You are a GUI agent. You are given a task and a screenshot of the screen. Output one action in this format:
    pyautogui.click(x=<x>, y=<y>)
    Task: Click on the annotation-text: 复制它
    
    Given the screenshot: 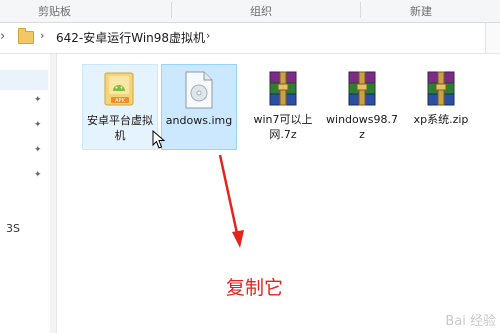 What is the action you would take?
    pyautogui.click(x=255, y=288)
    